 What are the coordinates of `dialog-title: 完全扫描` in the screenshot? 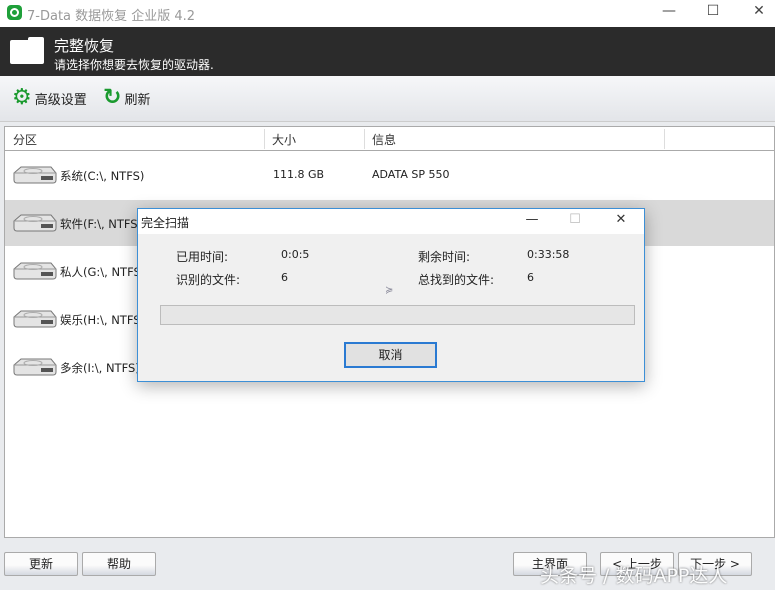 It's located at (165, 223).